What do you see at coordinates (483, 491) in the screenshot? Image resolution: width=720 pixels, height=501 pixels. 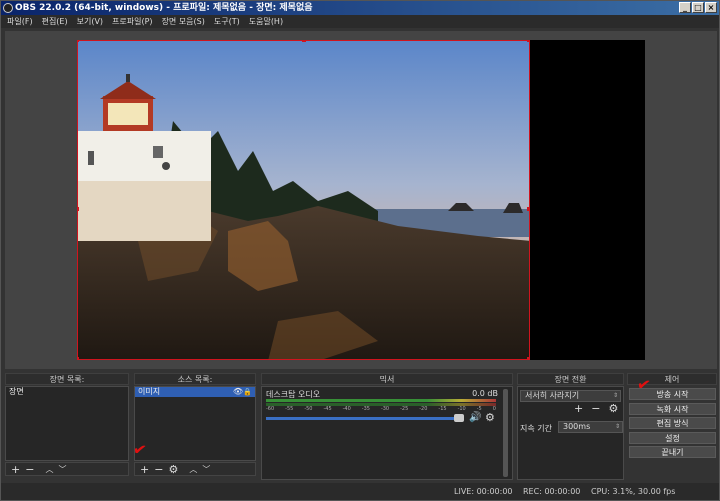 I see `live-time: LIVE: 00:00:00` at bounding box center [483, 491].